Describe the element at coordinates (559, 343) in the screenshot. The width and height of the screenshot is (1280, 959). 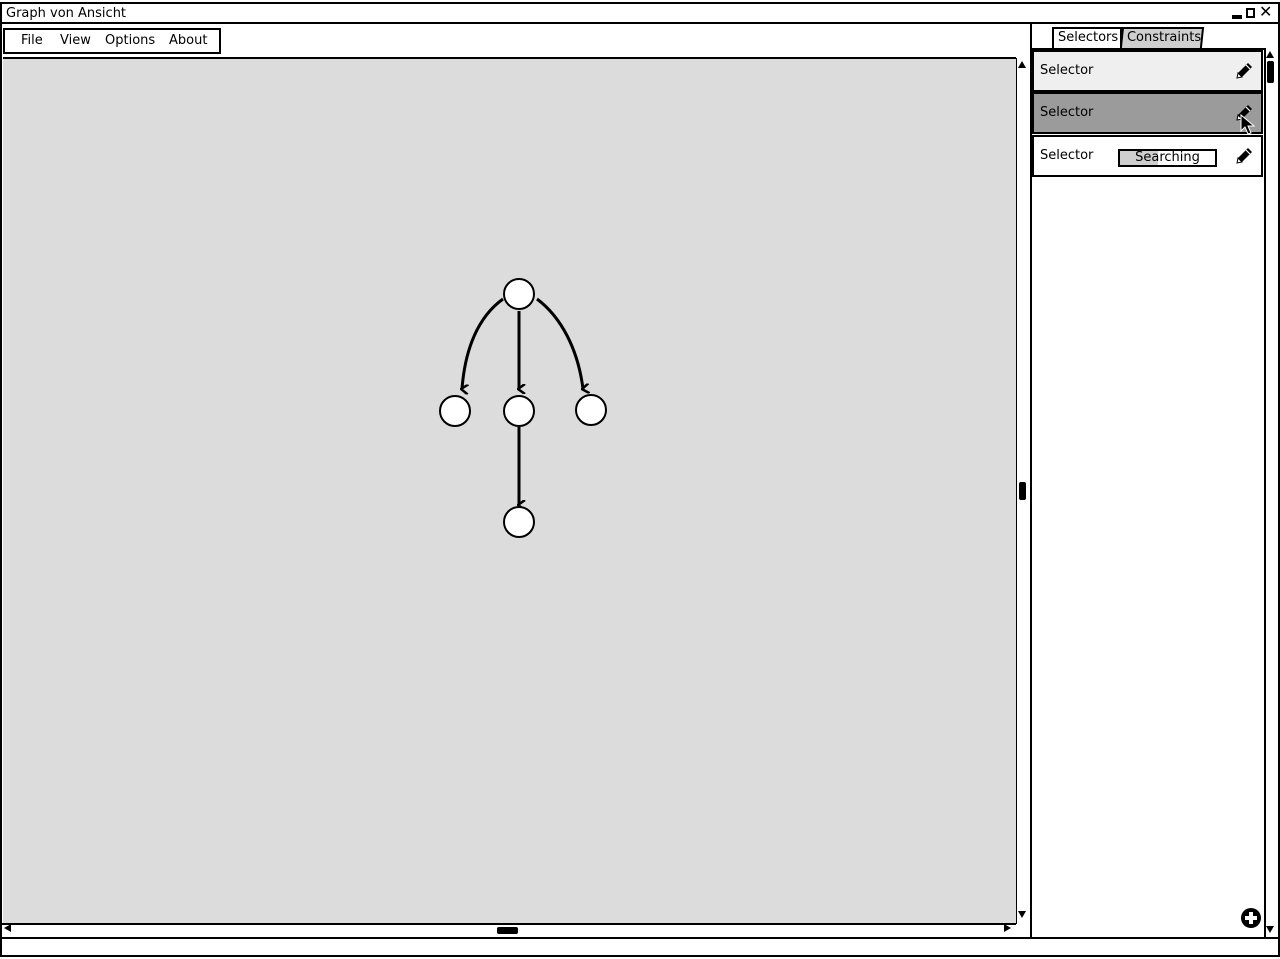
I see `edge-root-right` at that location.